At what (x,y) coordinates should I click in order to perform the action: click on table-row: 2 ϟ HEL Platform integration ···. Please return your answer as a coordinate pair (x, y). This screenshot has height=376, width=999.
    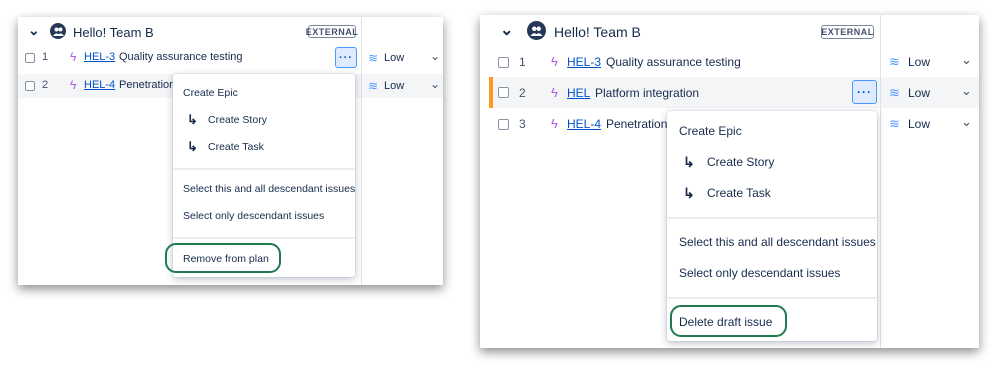
    Looking at the image, I should click on (686, 92).